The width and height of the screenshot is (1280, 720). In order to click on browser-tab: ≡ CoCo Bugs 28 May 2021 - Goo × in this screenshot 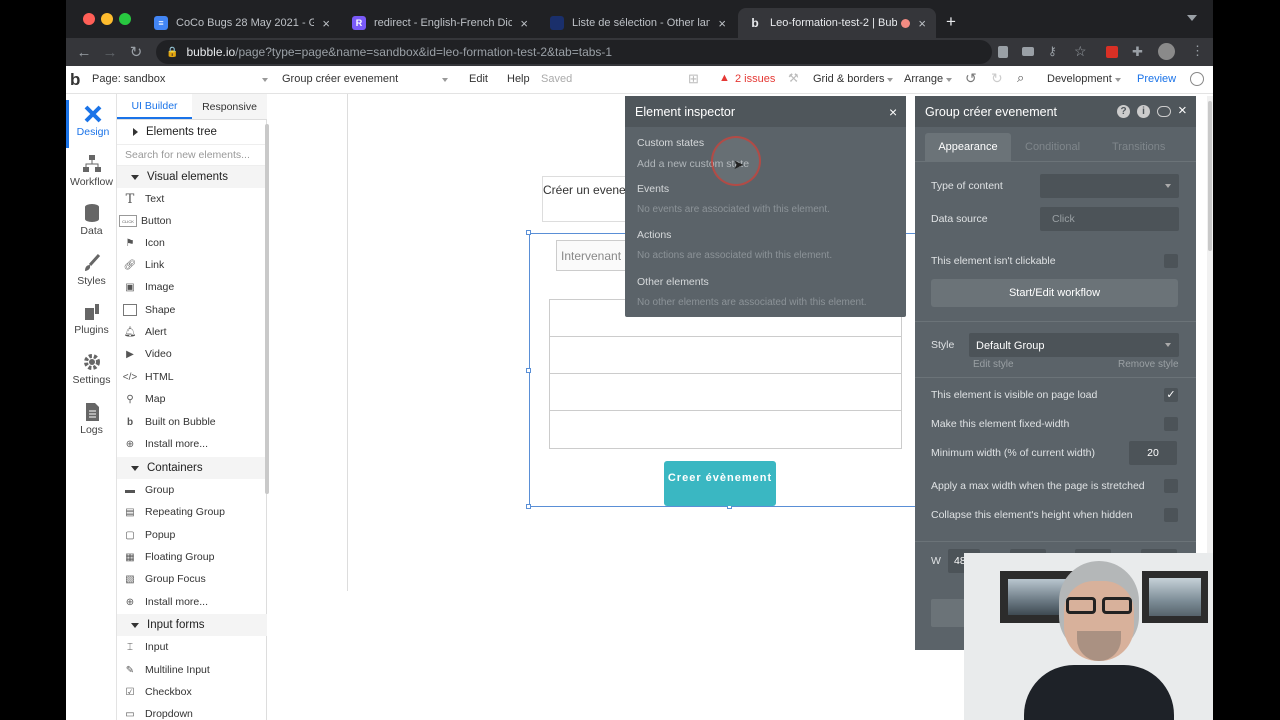, I will do `click(242, 23)`.